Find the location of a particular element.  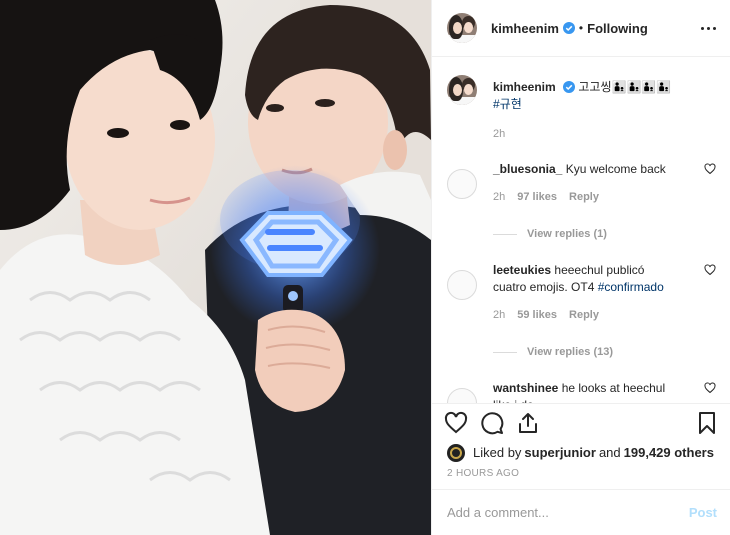

view-replies-button: View replies (1) is located at coordinates (604, 234).